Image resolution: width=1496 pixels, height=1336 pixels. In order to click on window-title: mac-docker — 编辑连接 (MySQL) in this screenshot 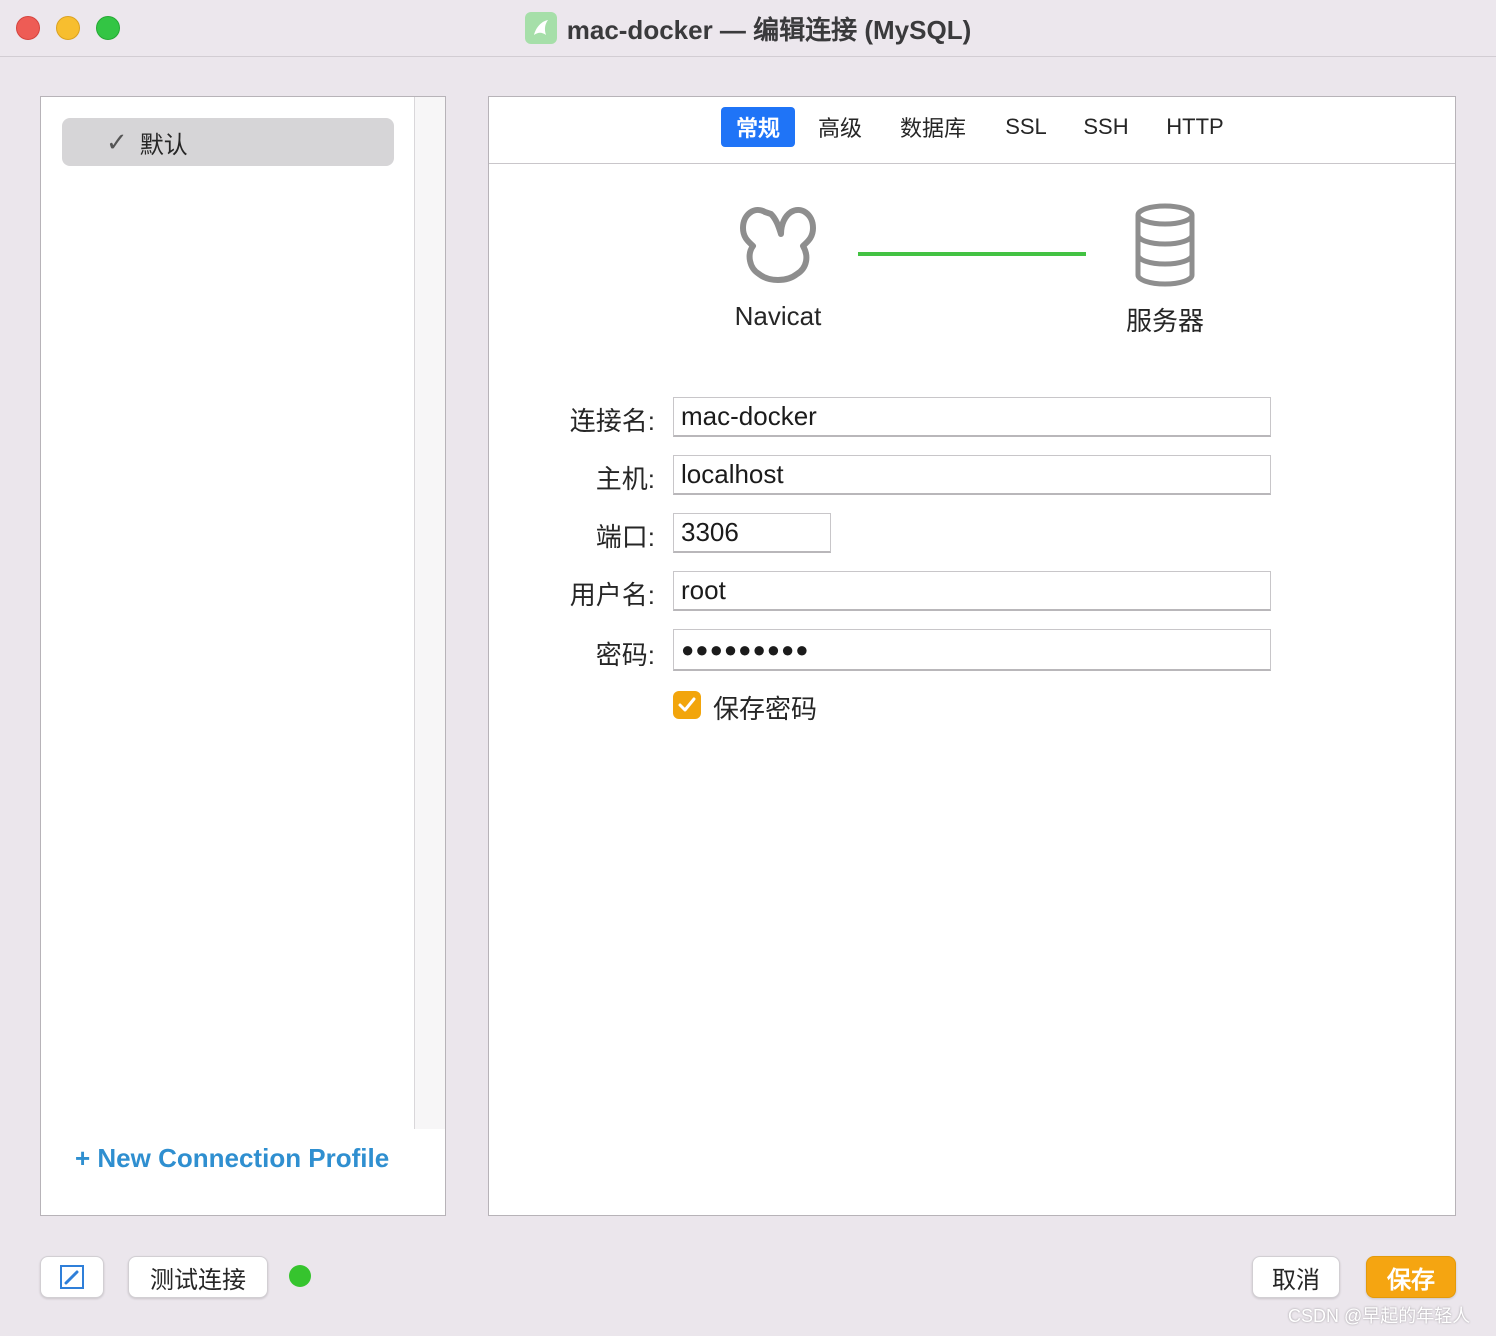, I will do `click(769, 29)`.